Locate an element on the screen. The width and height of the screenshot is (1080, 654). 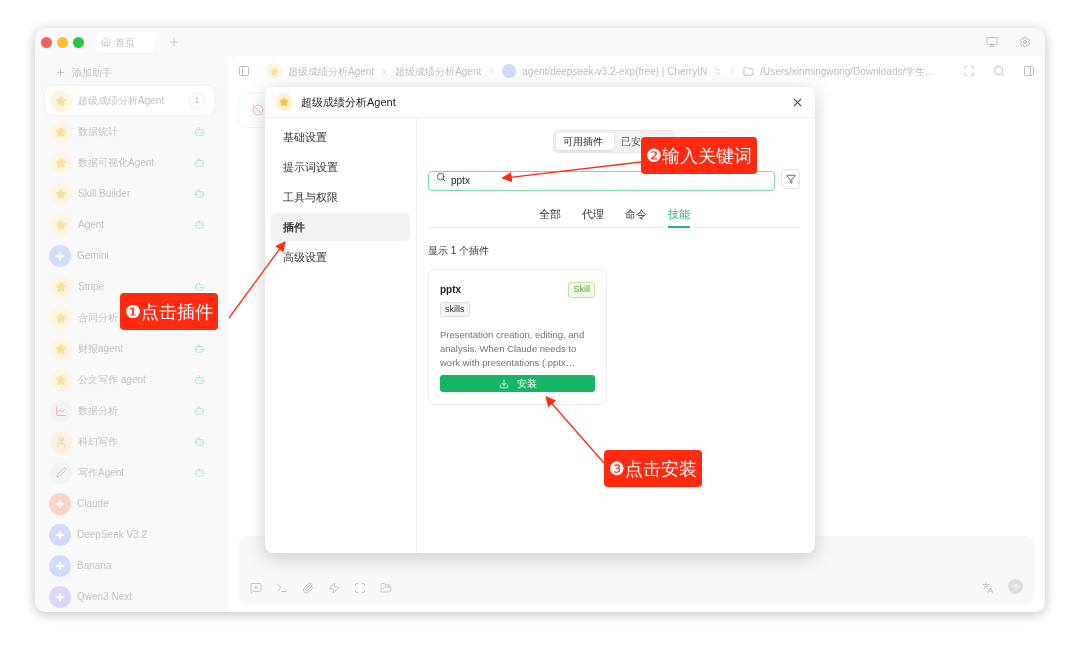
settings-nav-item: 基础设置 is located at coordinates (340, 137).